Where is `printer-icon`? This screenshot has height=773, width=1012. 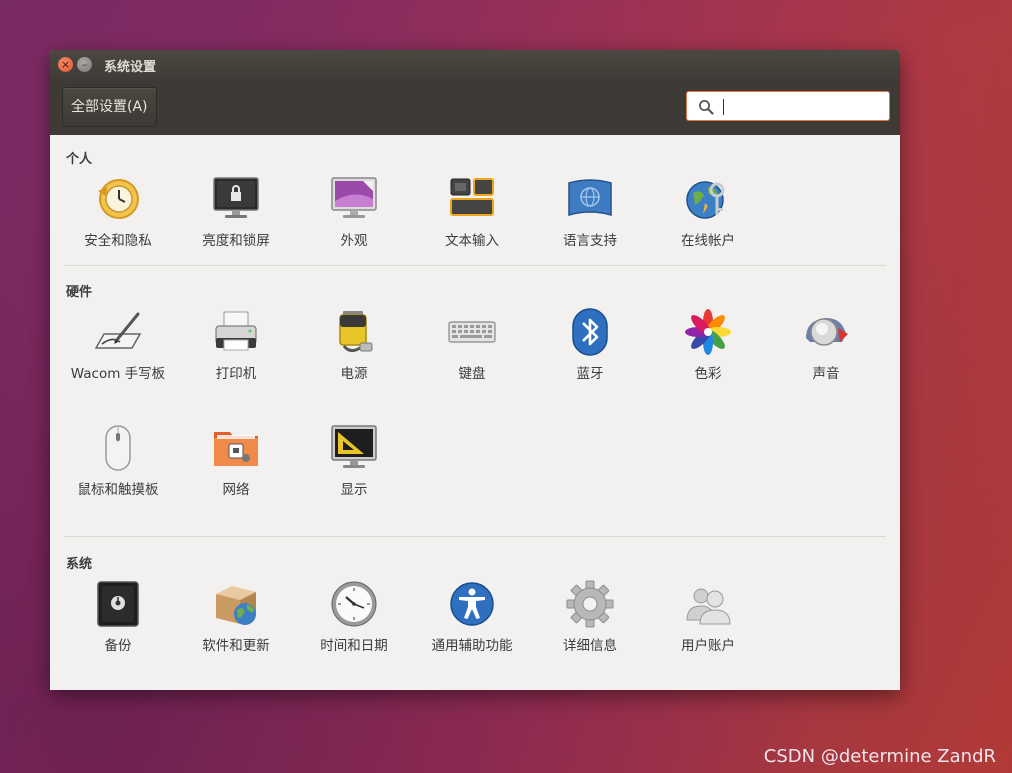 printer-icon is located at coordinates (236, 331).